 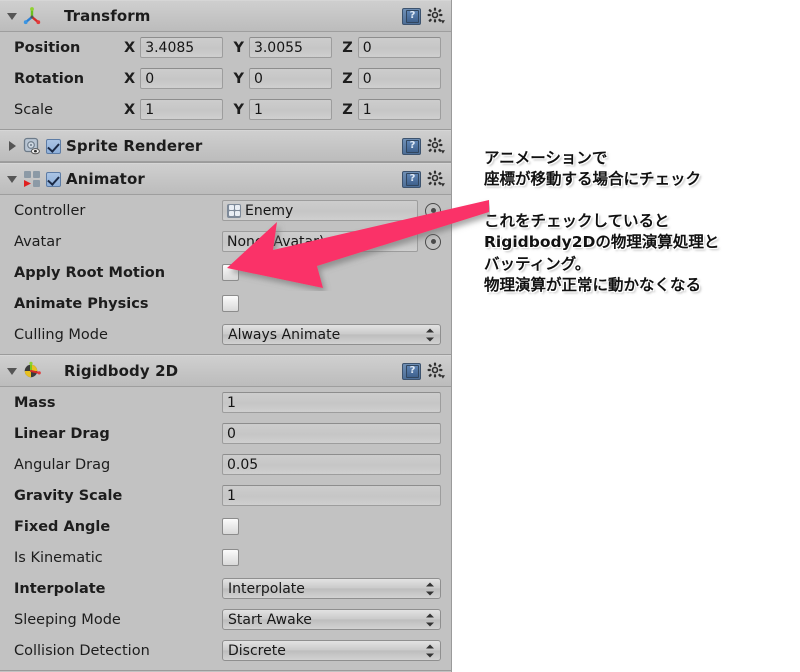 What do you see at coordinates (331, 495) in the screenshot?
I see `gravity-scale-input: 1` at bounding box center [331, 495].